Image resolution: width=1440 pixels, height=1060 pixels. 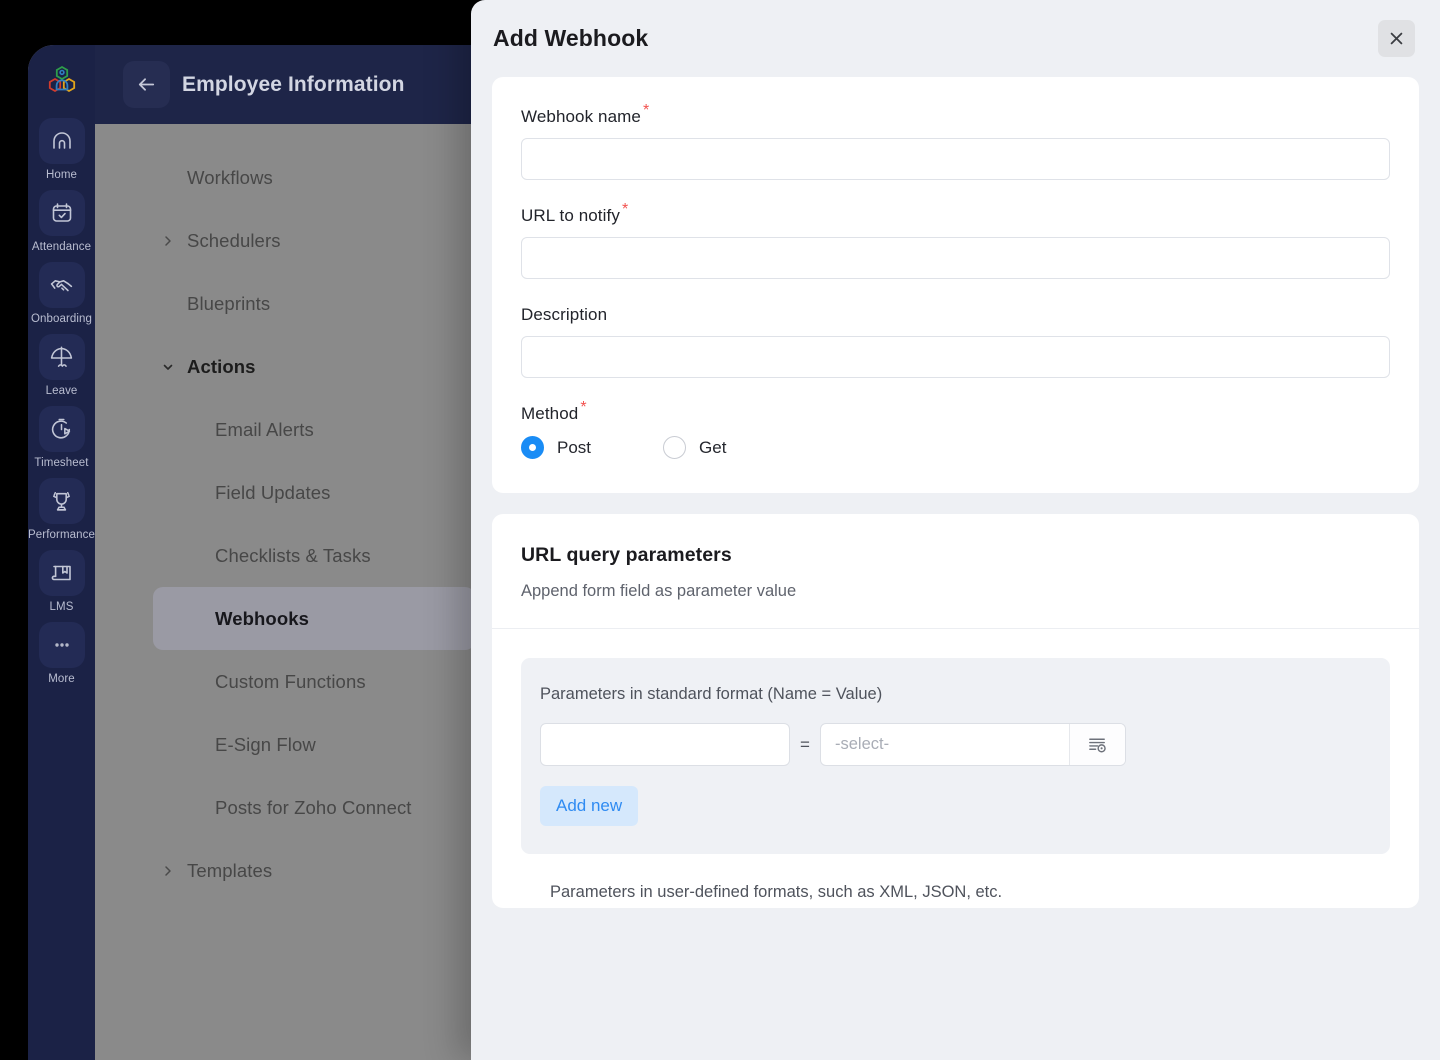 What do you see at coordinates (955, 214) in the screenshot?
I see `url-to-notify-label: URL to notify *` at bounding box center [955, 214].